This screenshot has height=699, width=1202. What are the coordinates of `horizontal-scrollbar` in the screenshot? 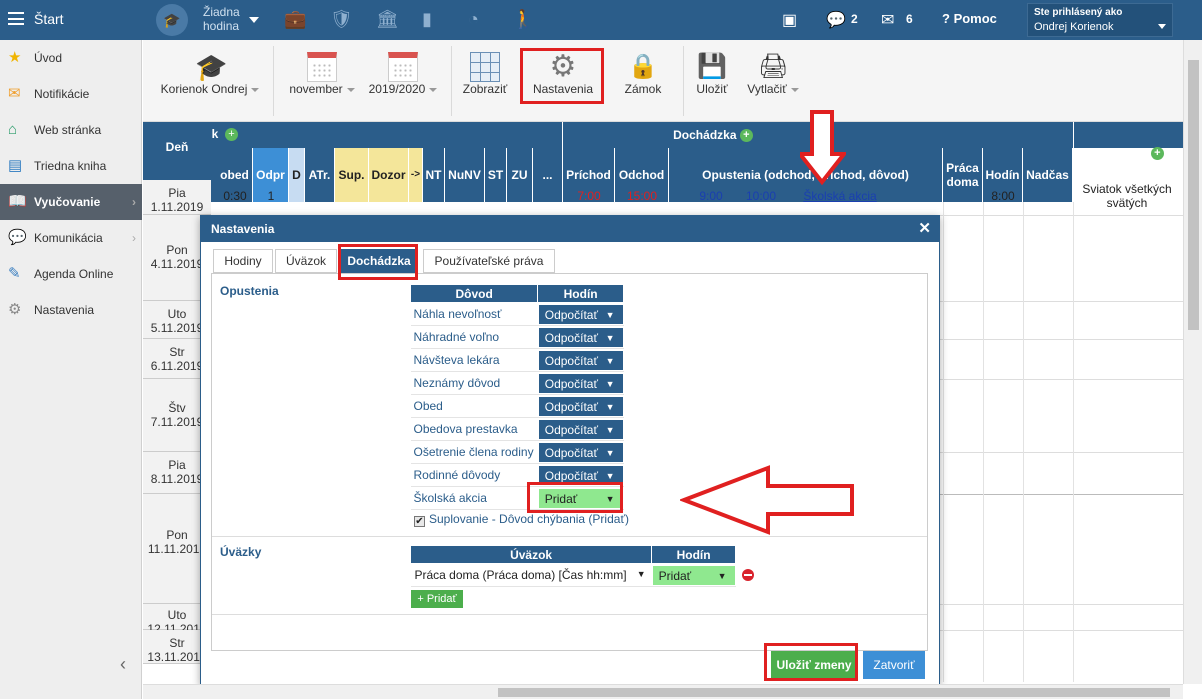 It's located at (663, 691).